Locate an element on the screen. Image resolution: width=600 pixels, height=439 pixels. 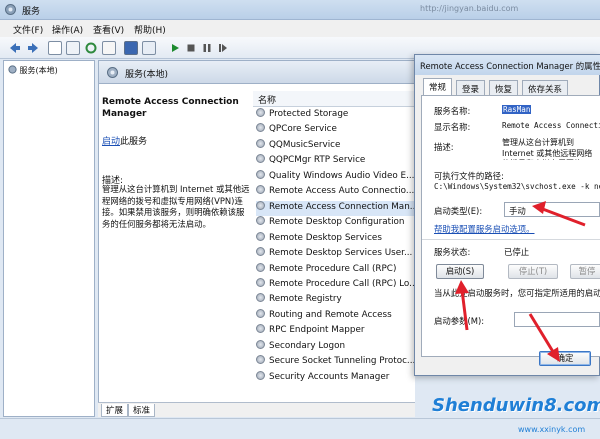
tree-item-services-local: 服务(本地) is located at coordinates (33, 70).